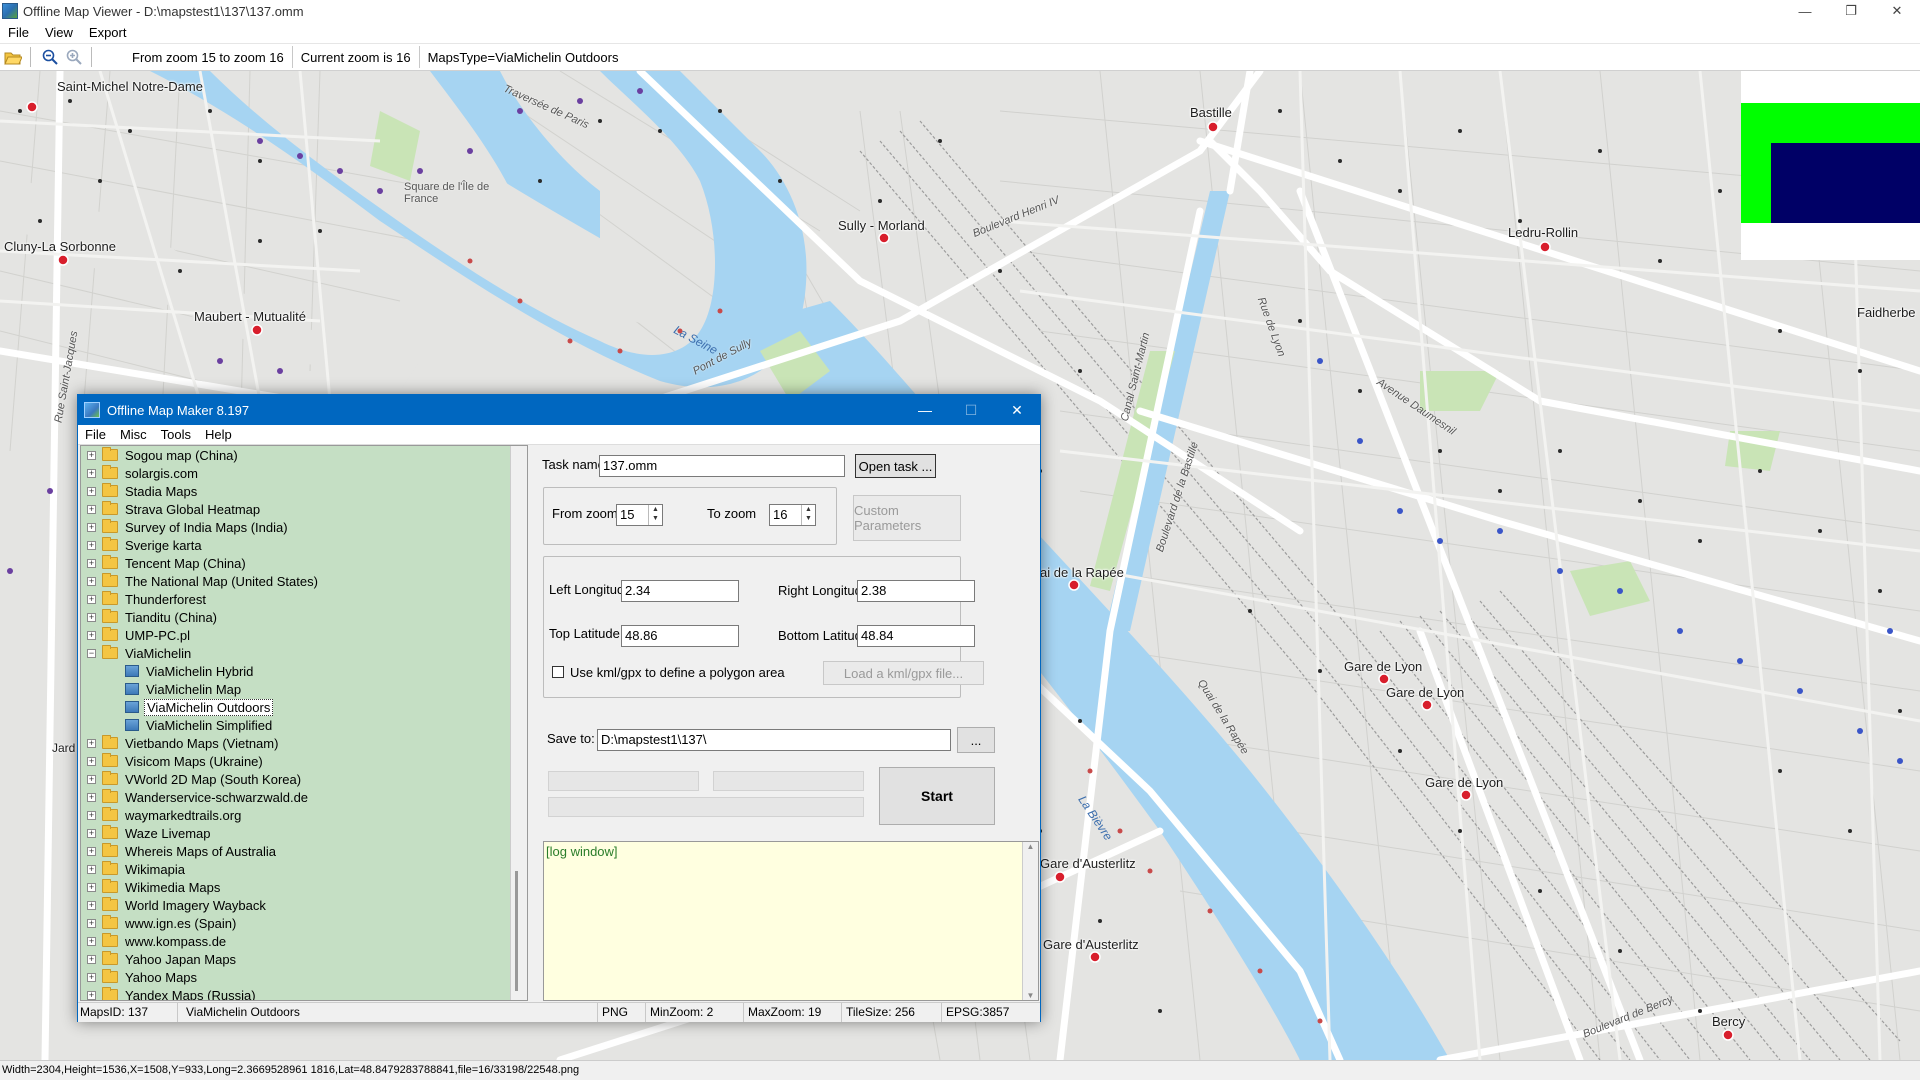 Image resolution: width=1920 pixels, height=1080 pixels. What do you see at coordinates (808, 515) in the screenshot?
I see `to-zoom-spin-arrows: ▲ ▼` at bounding box center [808, 515].